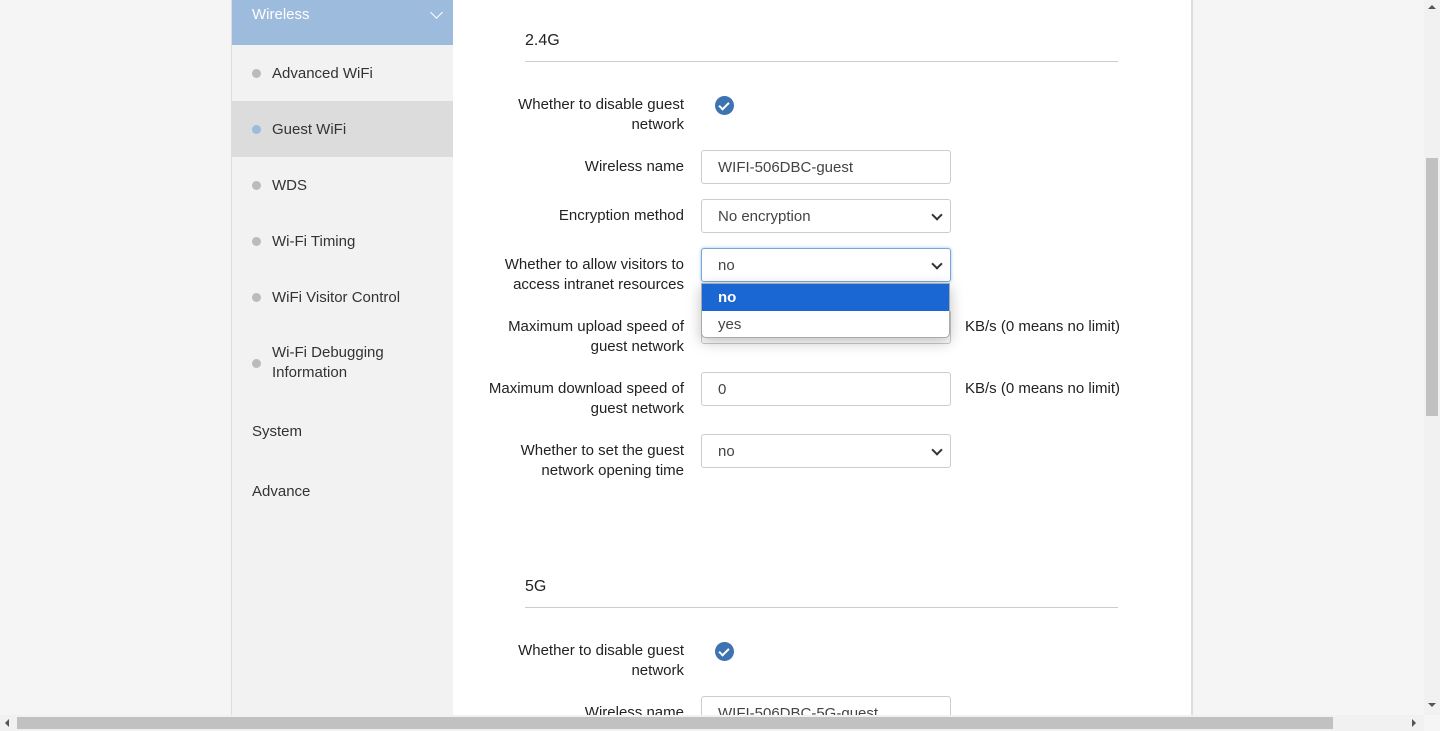 The width and height of the screenshot is (1440, 731). I want to click on download-input: 0, so click(826, 389).